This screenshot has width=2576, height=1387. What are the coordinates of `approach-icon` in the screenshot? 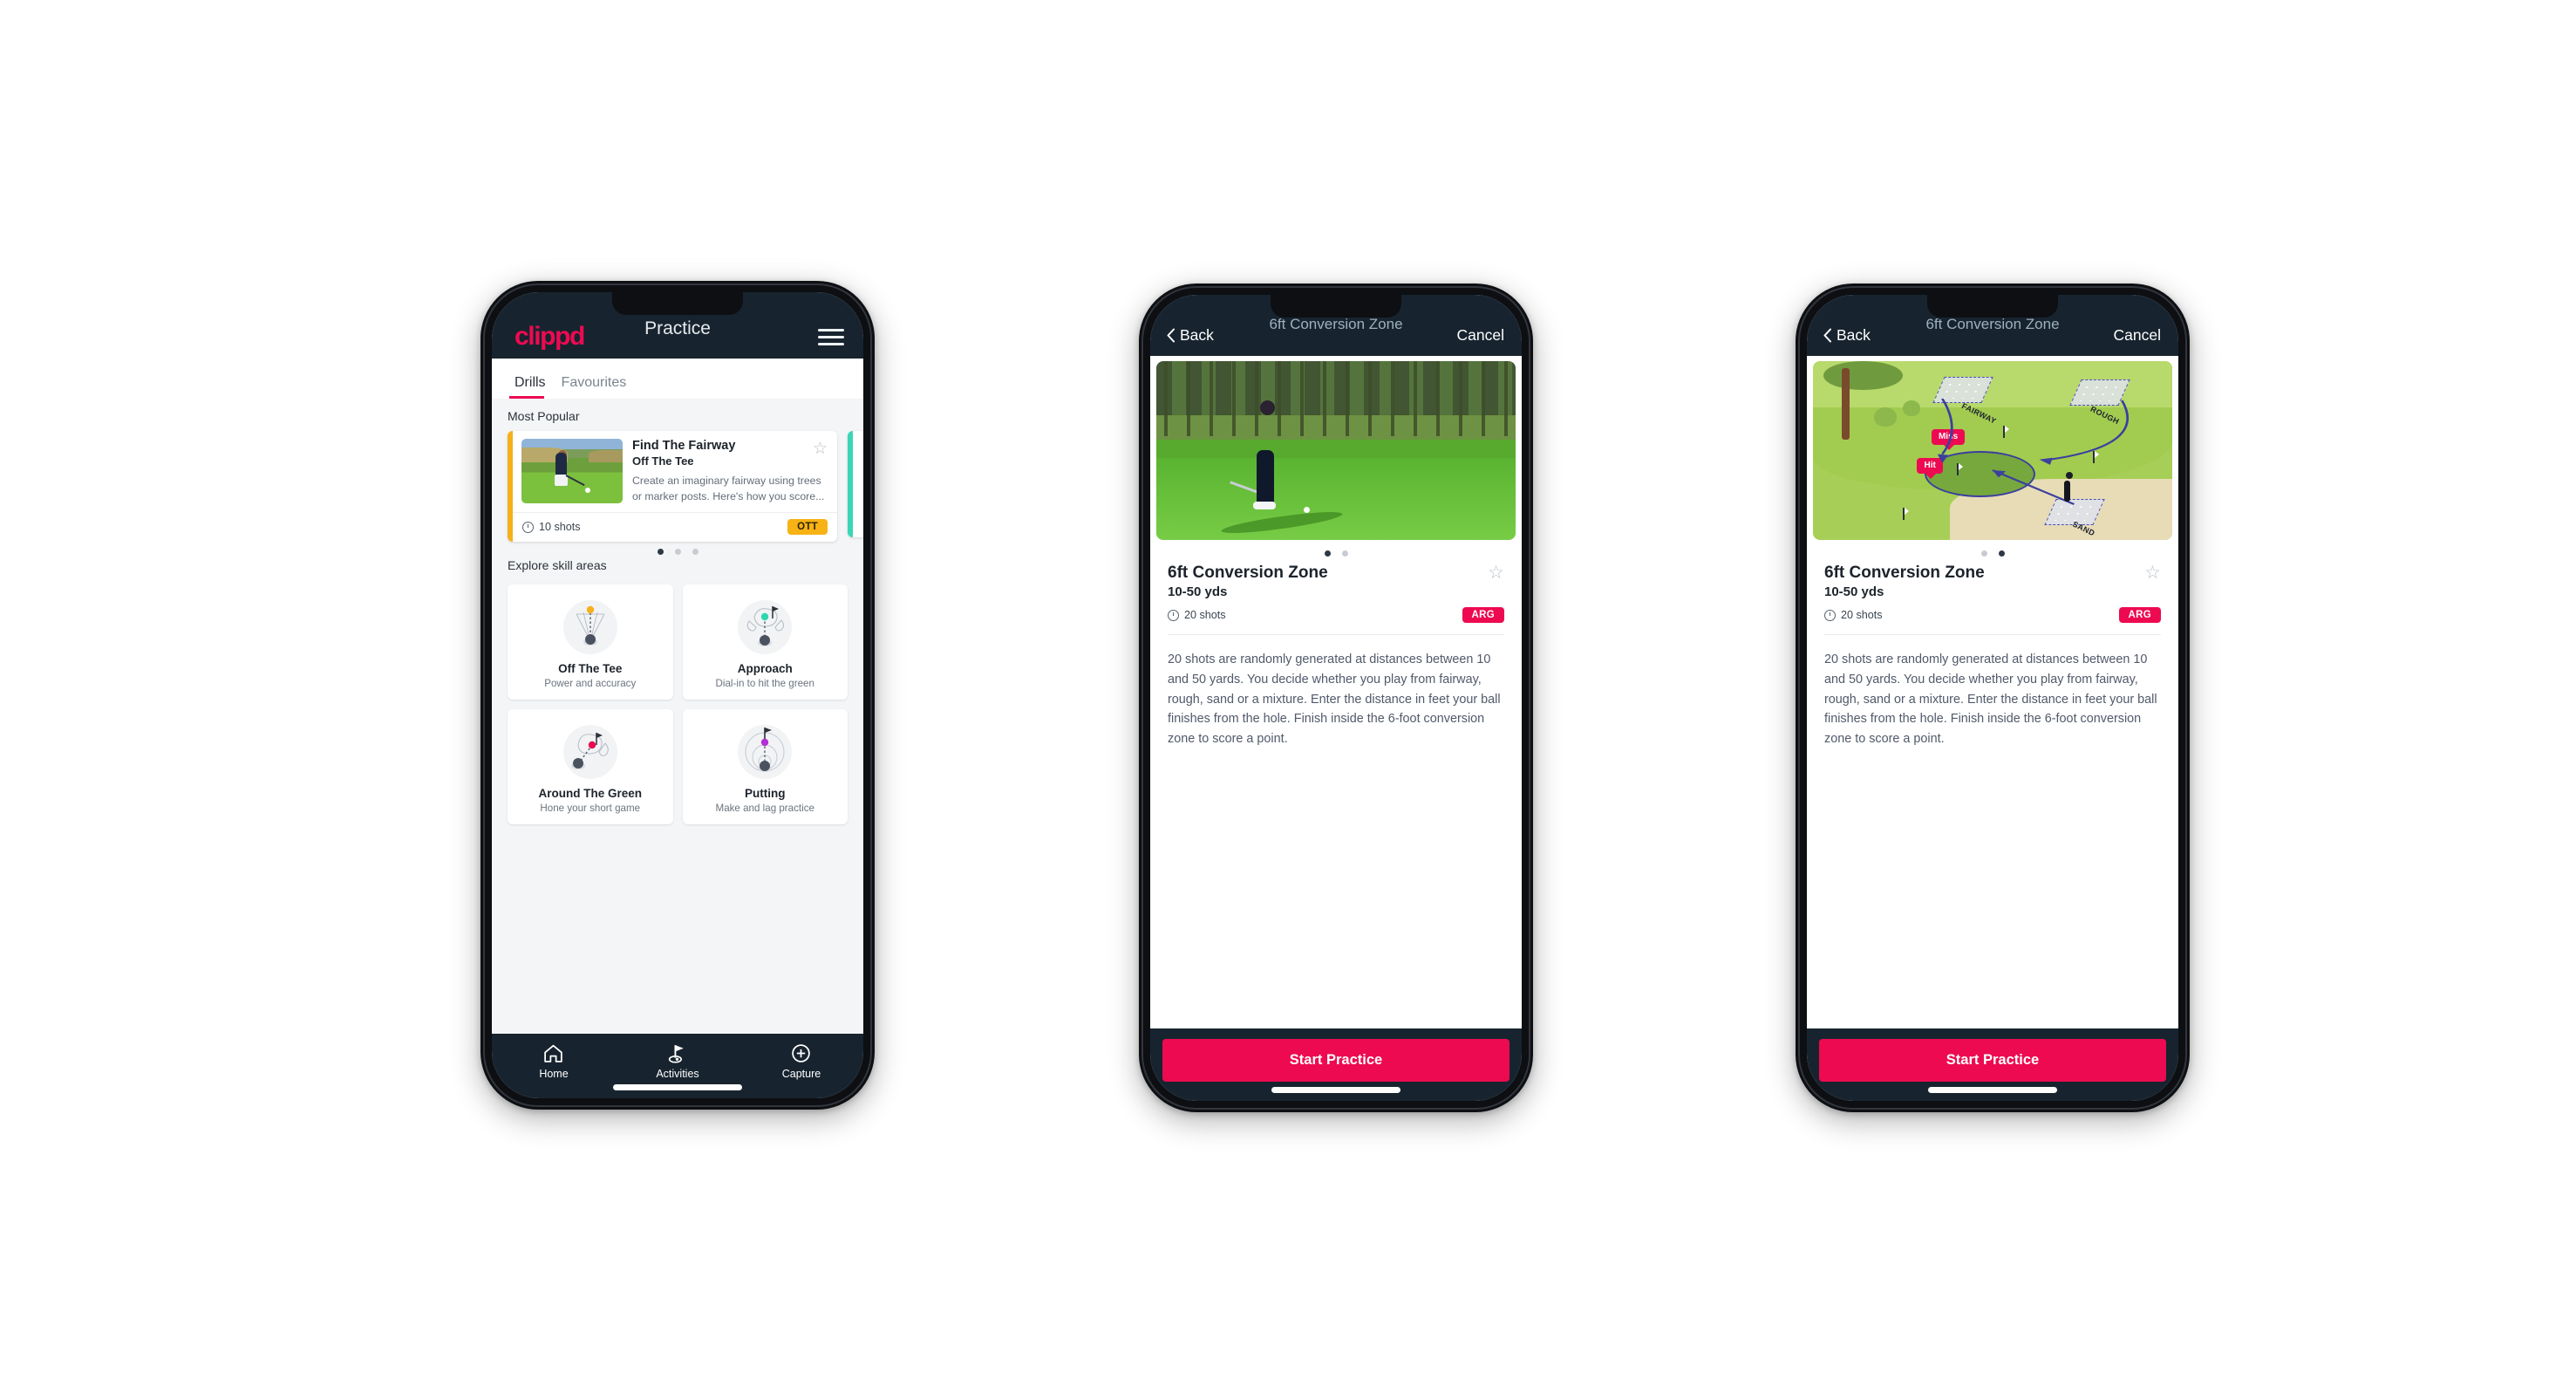 It's located at (765, 626).